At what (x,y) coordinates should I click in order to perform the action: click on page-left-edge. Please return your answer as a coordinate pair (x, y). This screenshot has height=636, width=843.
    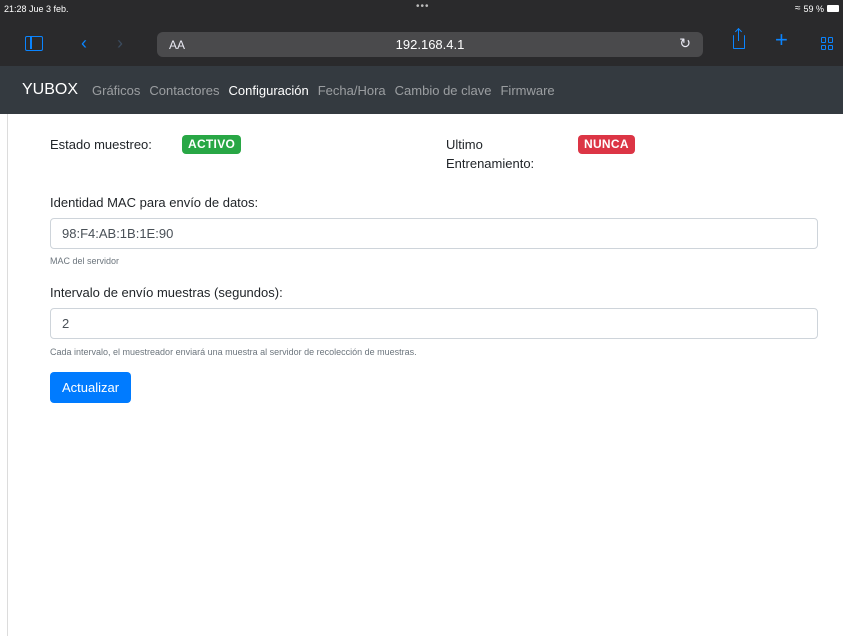
    Looking at the image, I should click on (4, 375).